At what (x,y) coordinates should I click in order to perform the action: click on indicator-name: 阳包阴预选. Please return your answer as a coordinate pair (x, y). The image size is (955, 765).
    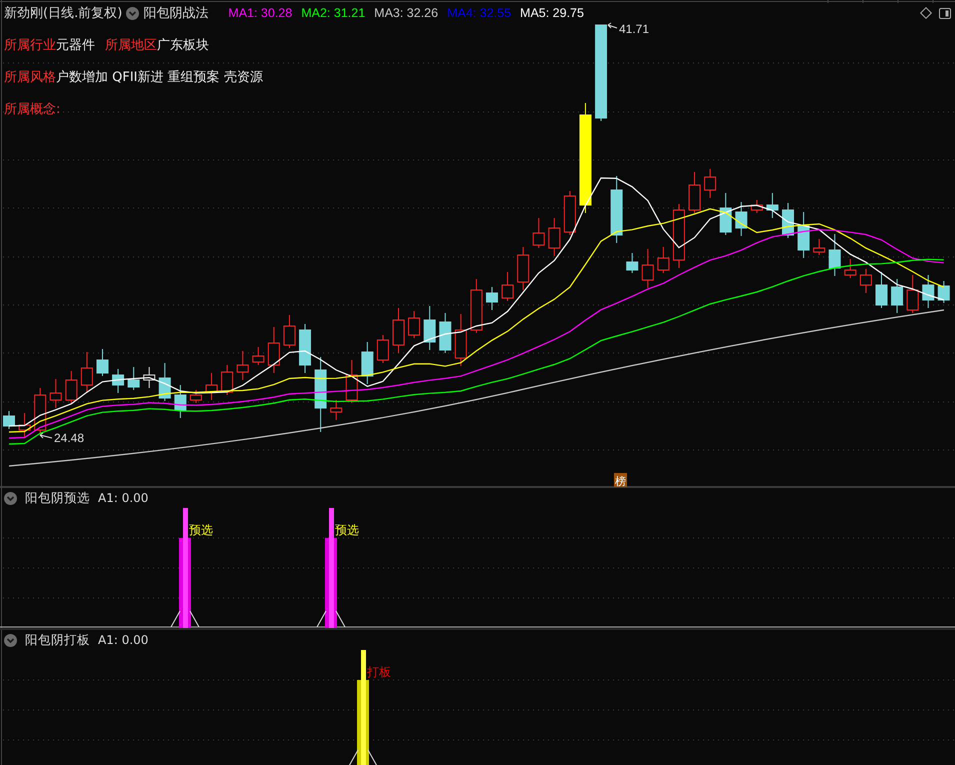
    Looking at the image, I should click on (57, 498).